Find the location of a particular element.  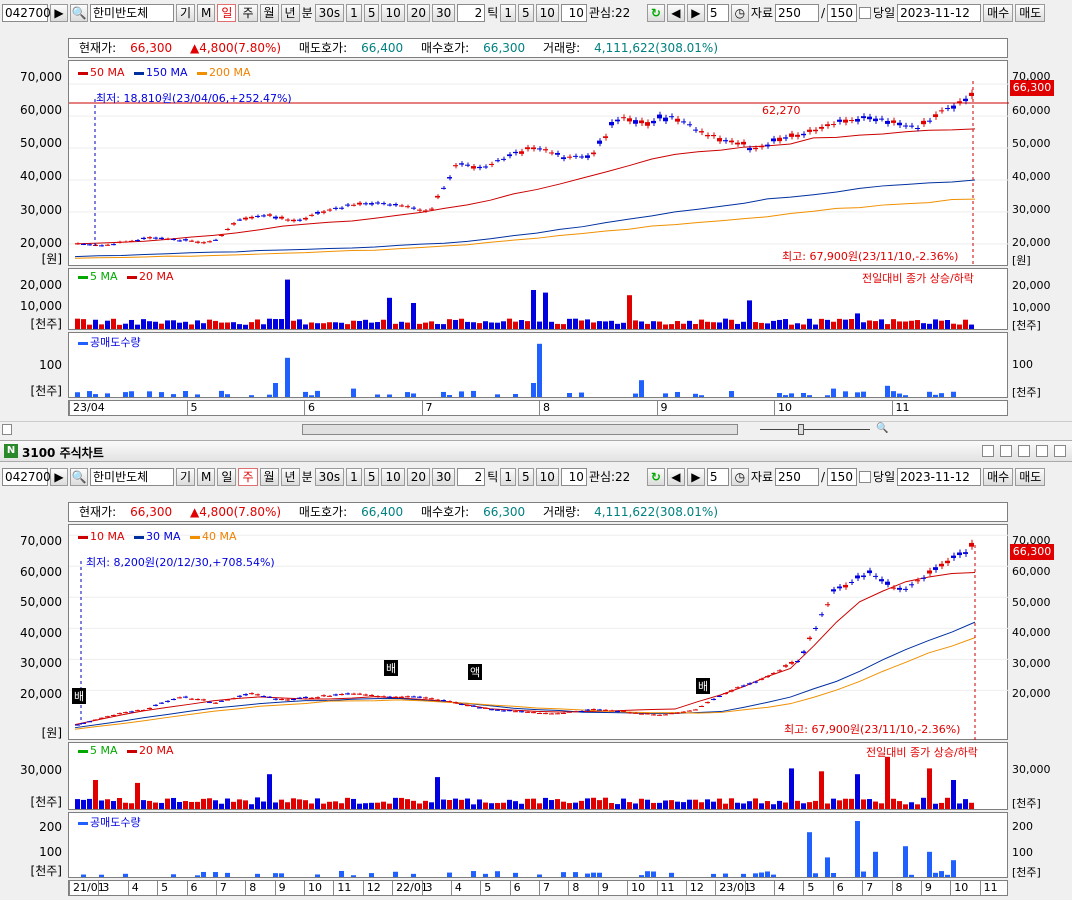

zoom-icon: 🔍 is located at coordinates (882, 428).